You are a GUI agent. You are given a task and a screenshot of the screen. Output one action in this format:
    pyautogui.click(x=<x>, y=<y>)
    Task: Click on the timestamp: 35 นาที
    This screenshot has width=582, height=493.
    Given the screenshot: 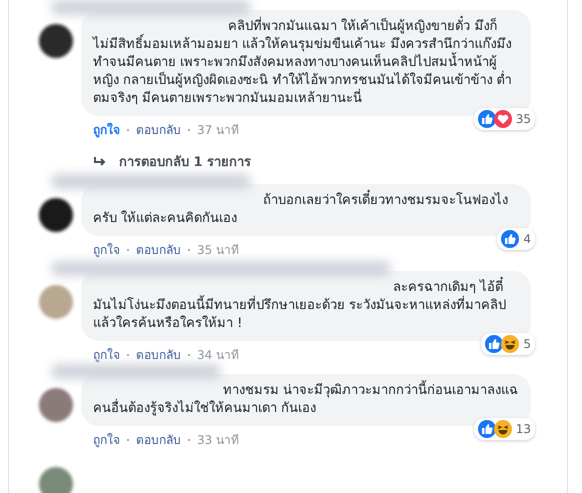 What is the action you would take?
    pyautogui.click(x=218, y=250)
    